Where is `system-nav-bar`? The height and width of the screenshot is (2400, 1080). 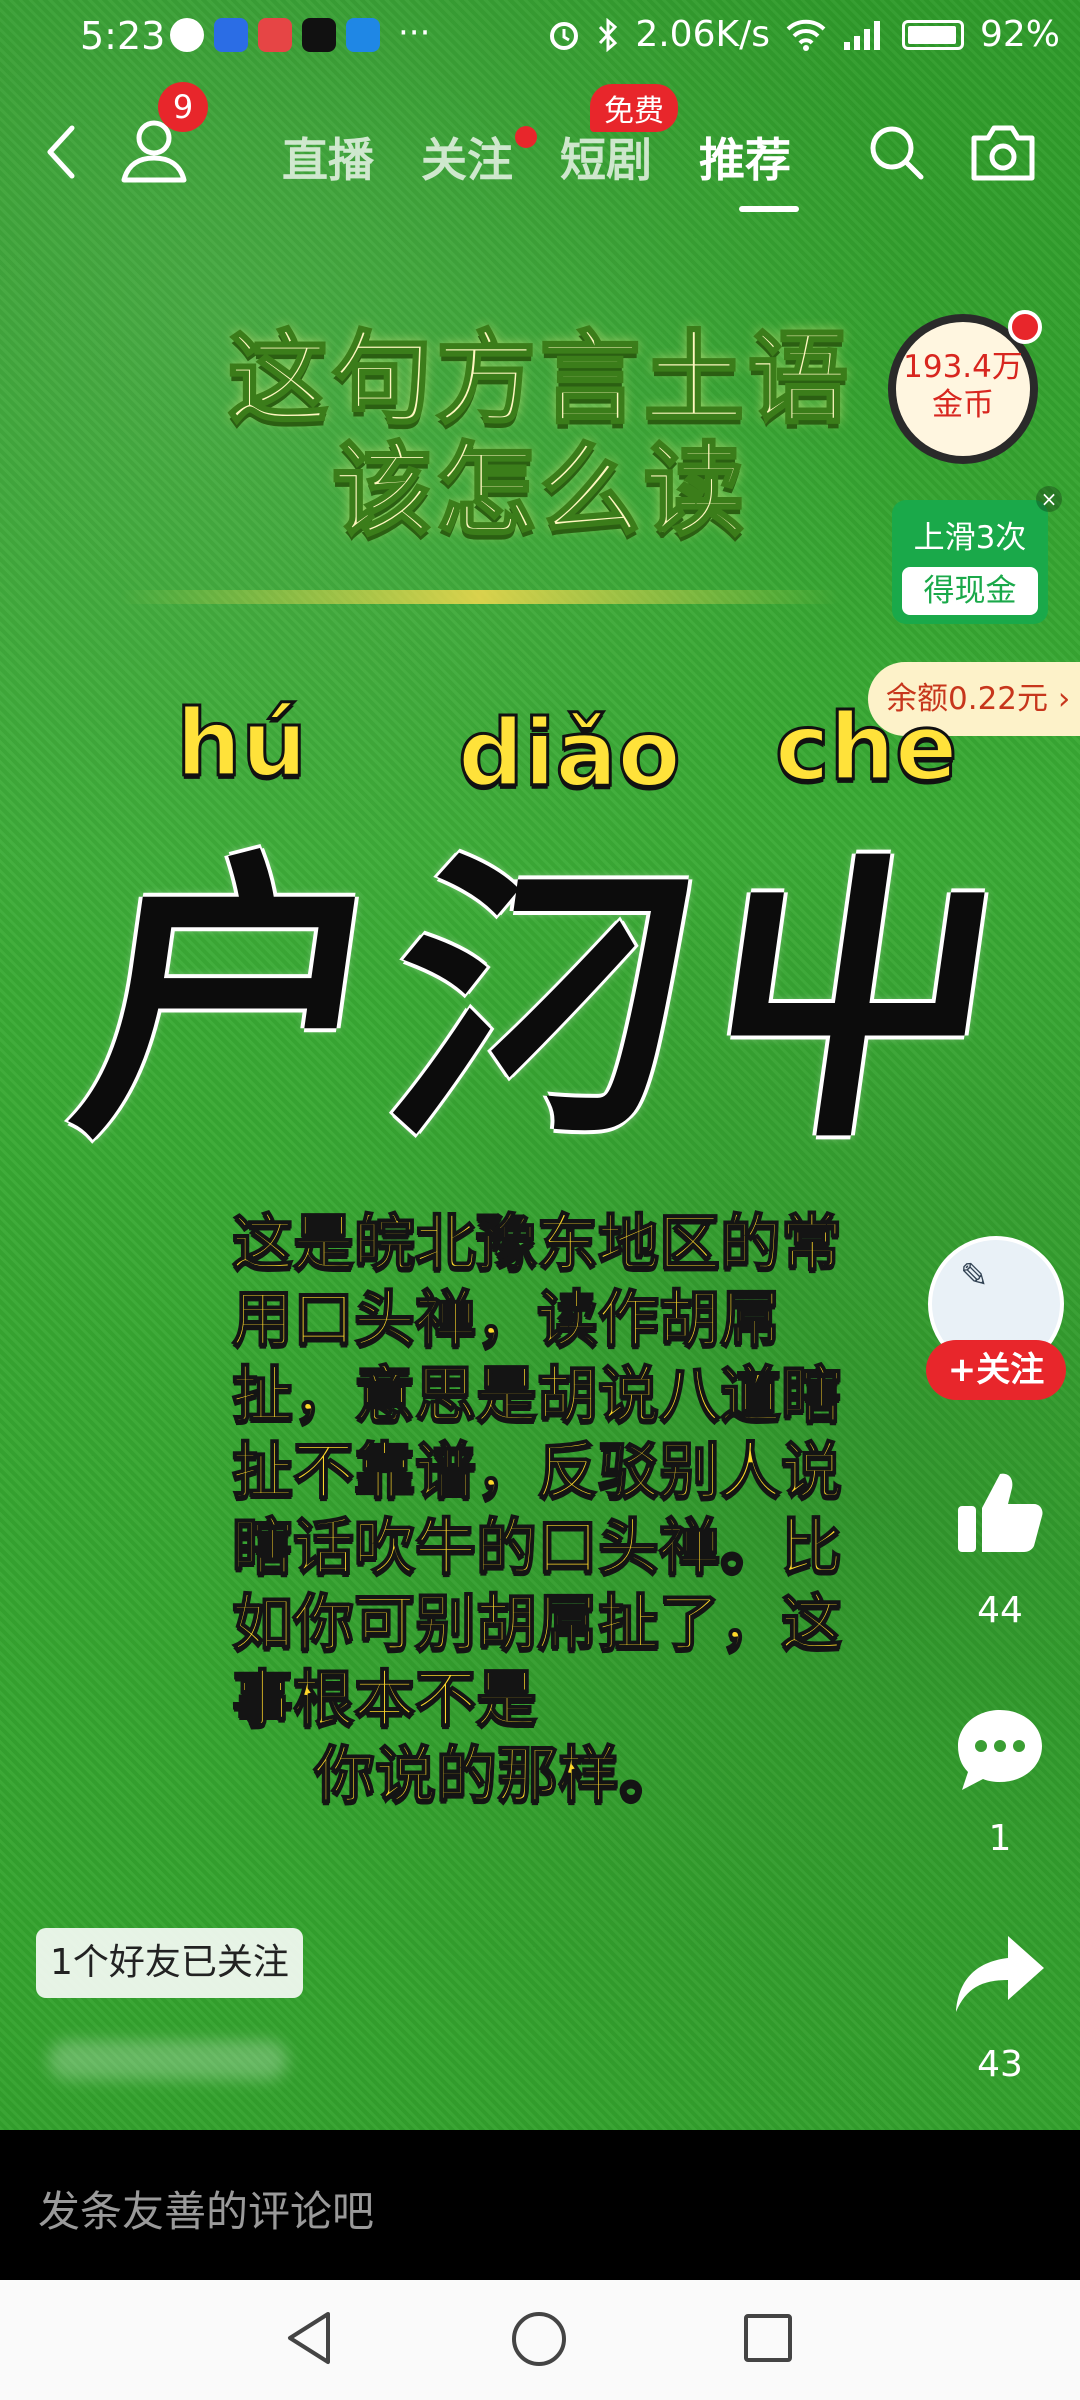 system-nav-bar is located at coordinates (540, 2340).